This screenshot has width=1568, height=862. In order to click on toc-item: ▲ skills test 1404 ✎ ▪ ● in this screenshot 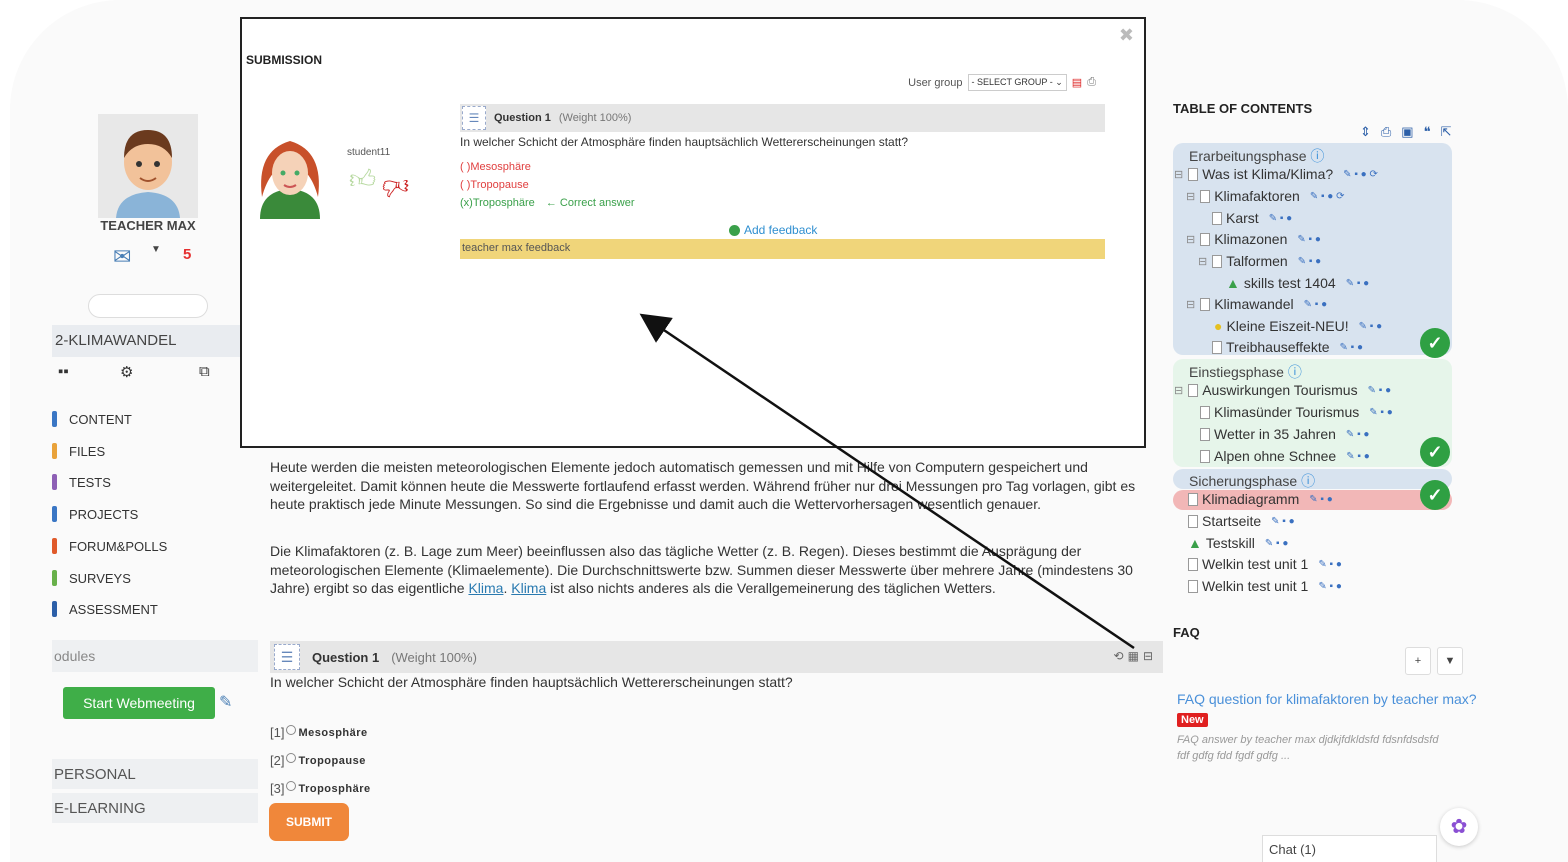, I will do `click(1297, 283)`.